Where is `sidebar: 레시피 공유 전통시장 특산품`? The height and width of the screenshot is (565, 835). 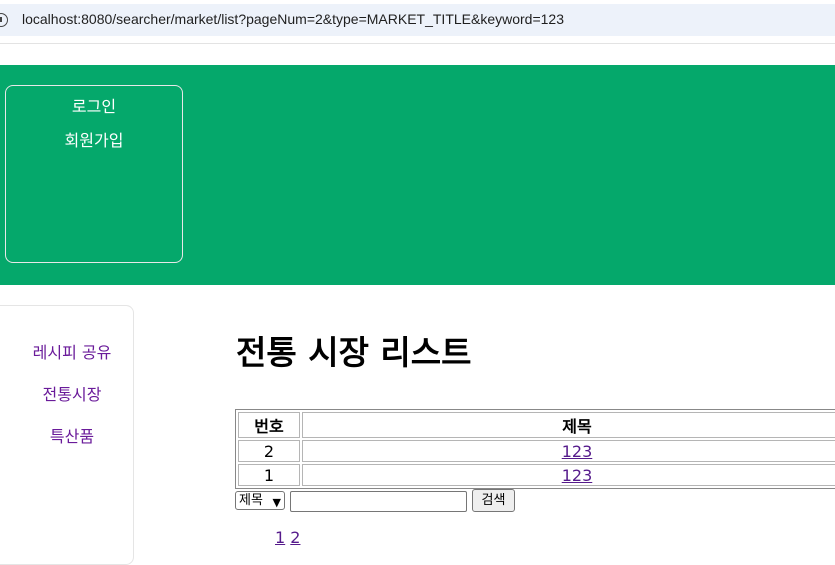
sidebar: 레시피 공유 전통시장 특산품 is located at coordinates (67, 435).